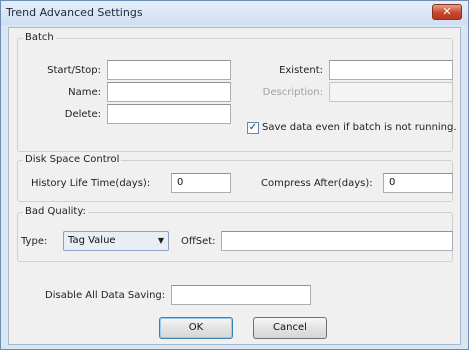 Image resolution: width=469 pixels, height=350 pixels. What do you see at coordinates (241, 295) in the screenshot?
I see `disable-saving-field` at bounding box center [241, 295].